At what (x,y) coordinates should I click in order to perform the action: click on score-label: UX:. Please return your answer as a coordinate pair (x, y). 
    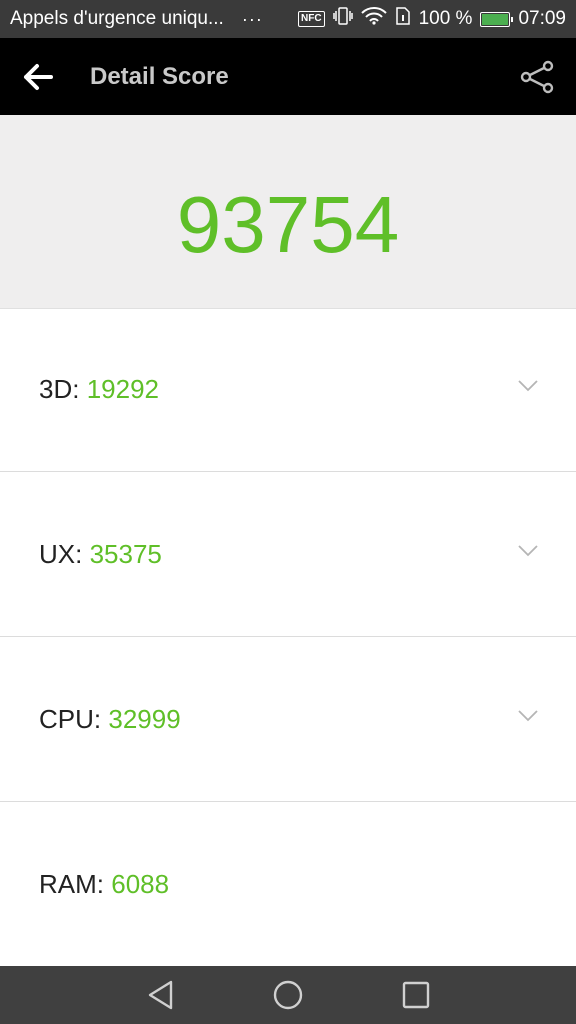
    Looking at the image, I should click on (61, 554).